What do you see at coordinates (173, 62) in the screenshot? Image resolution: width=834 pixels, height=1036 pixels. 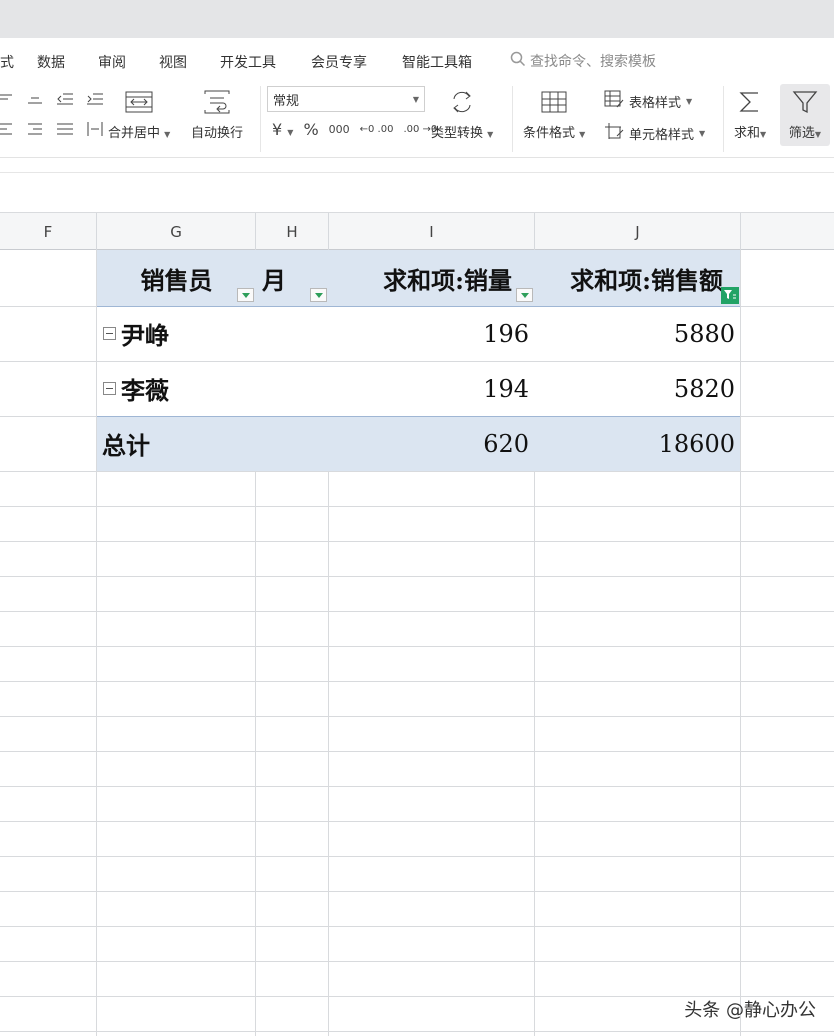 I see `menu-tab-view: 视图` at bounding box center [173, 62].